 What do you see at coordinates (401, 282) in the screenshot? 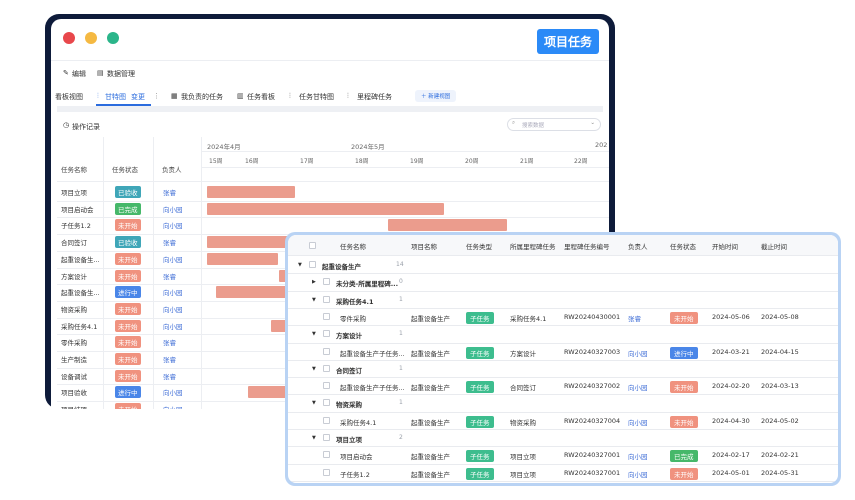
I see `group-count: 0` at bounding box center [401, 282].